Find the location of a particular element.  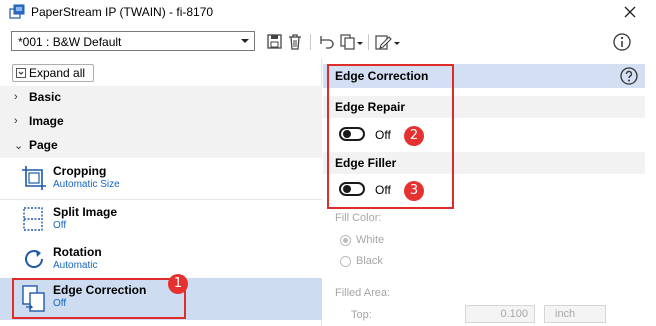

cropping-icon is located at coordinates (34, 178).